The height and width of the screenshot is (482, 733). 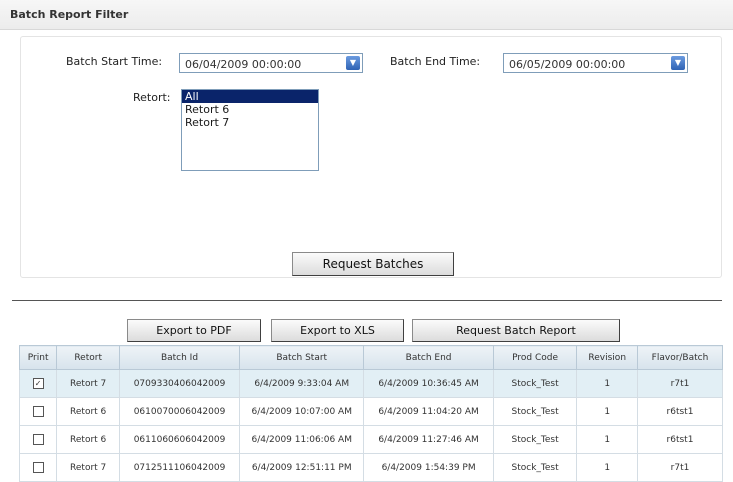 What do you see at coordinates (428, 439) in the screenshot?
I see `batch-end-cell: 6/4/2009 11:27:46 AM` at bounding box center [428, 439].